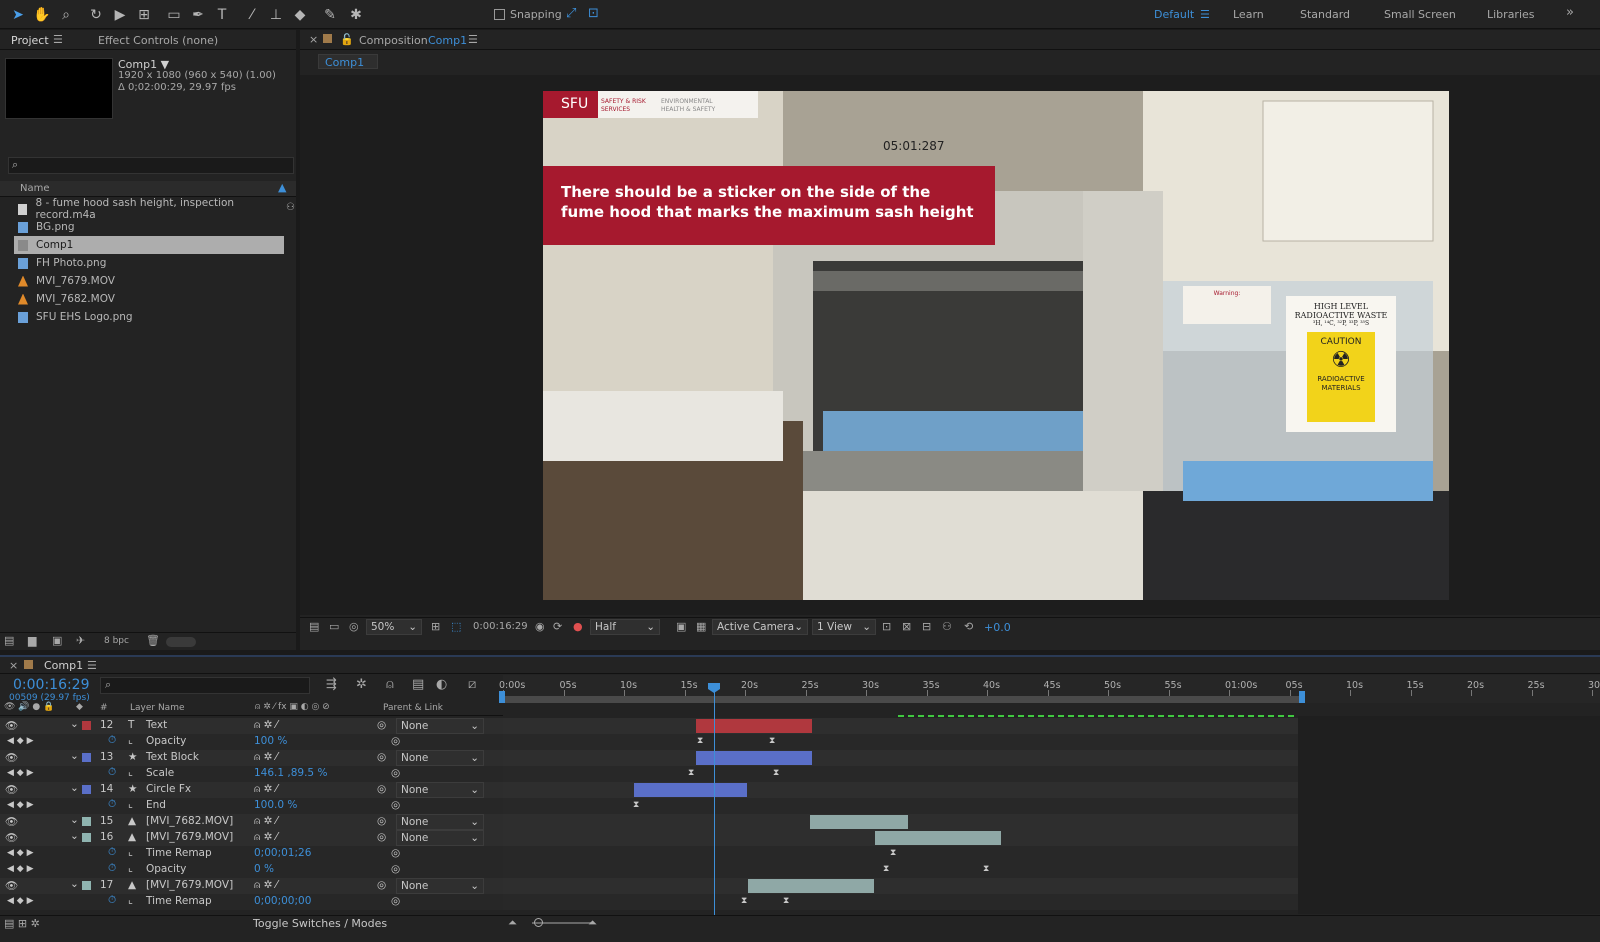 This screenshot has height=942, width=1600. What do you see at coordinates (32, 640) in the screenshot?
I see `new-folder-icon: ▆` at bounding box center [32, 640].